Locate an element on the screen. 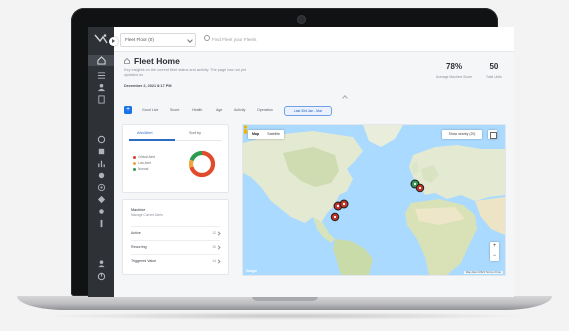 The image size is (569, 331). stat-machine-score: 78% Average Machine Score is located at coordinates (454, 70).